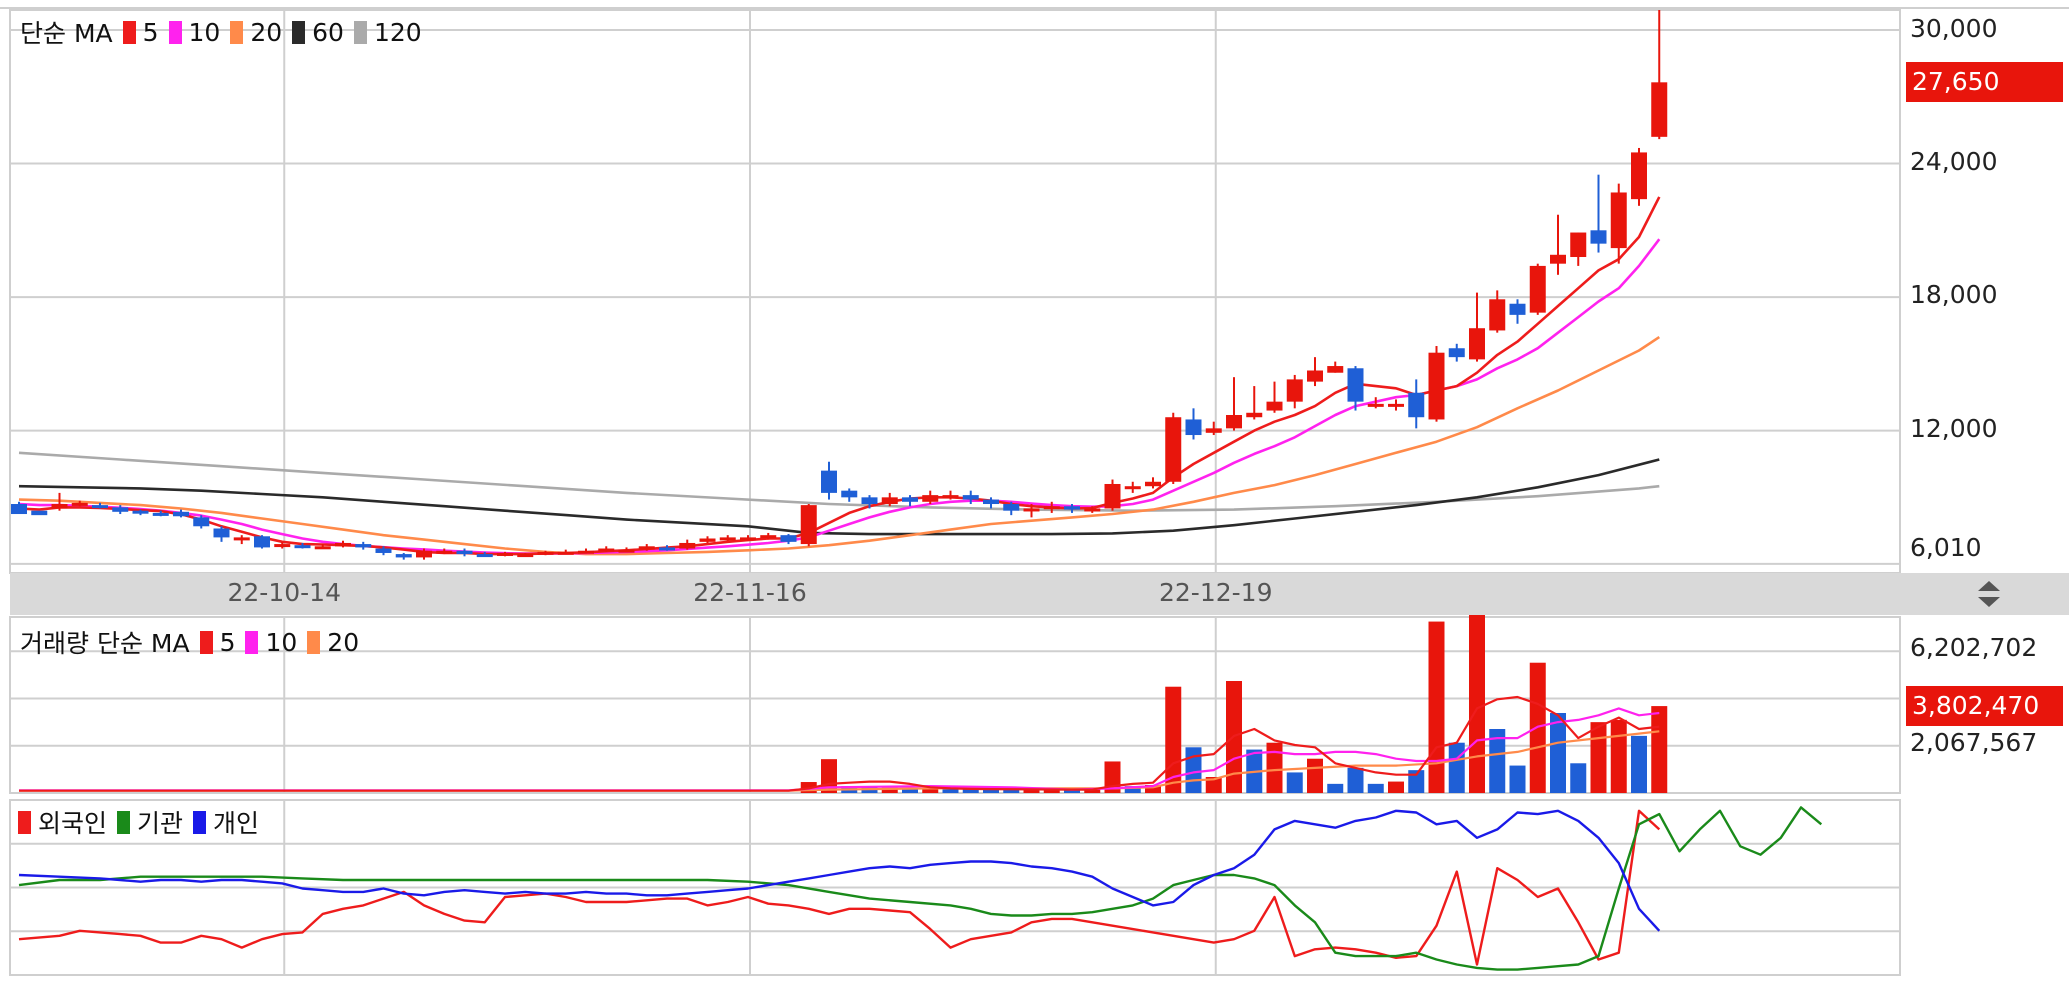 This screenshot has width=2069, height=983. I want to click on price-tick-label: 24,000, so click(1954, 161).